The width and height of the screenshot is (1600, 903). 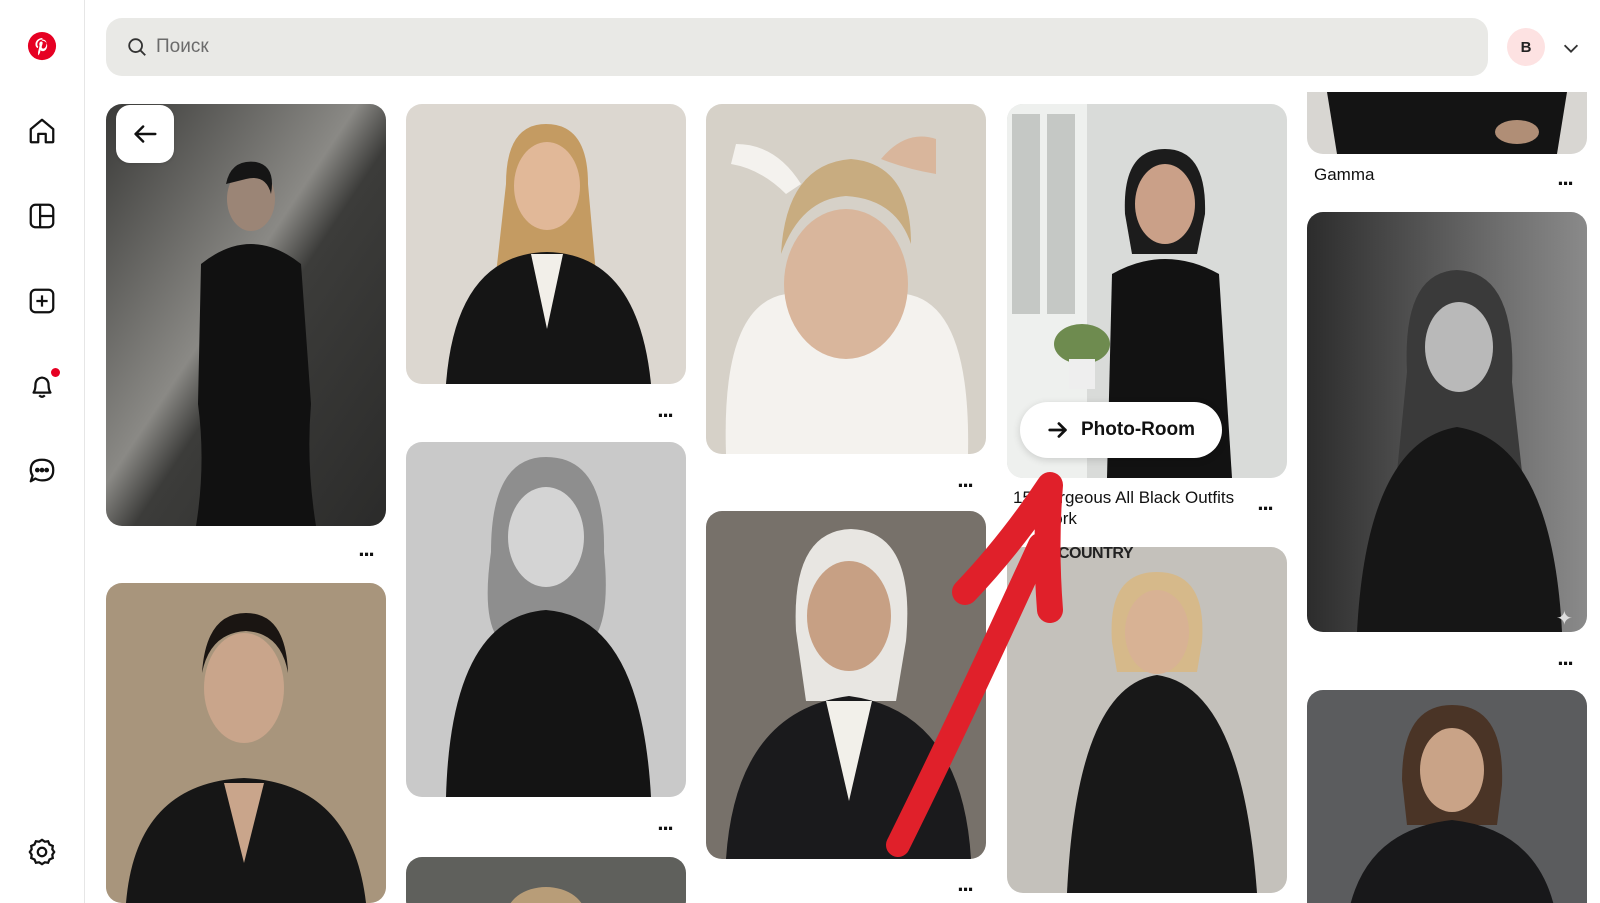 I want to click on pin-title-line: for Work, so click(x=1045, y=518).